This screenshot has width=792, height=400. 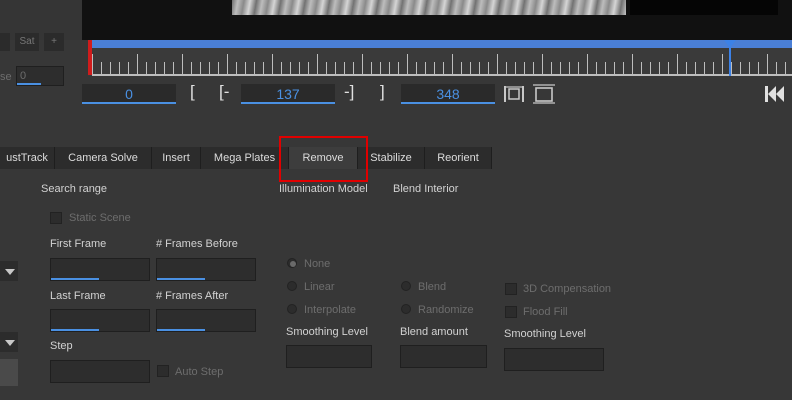 What do you see at coordinates (406, 286) in the screenshot?
I see `blend-radio` at bounding box center [406, 286].